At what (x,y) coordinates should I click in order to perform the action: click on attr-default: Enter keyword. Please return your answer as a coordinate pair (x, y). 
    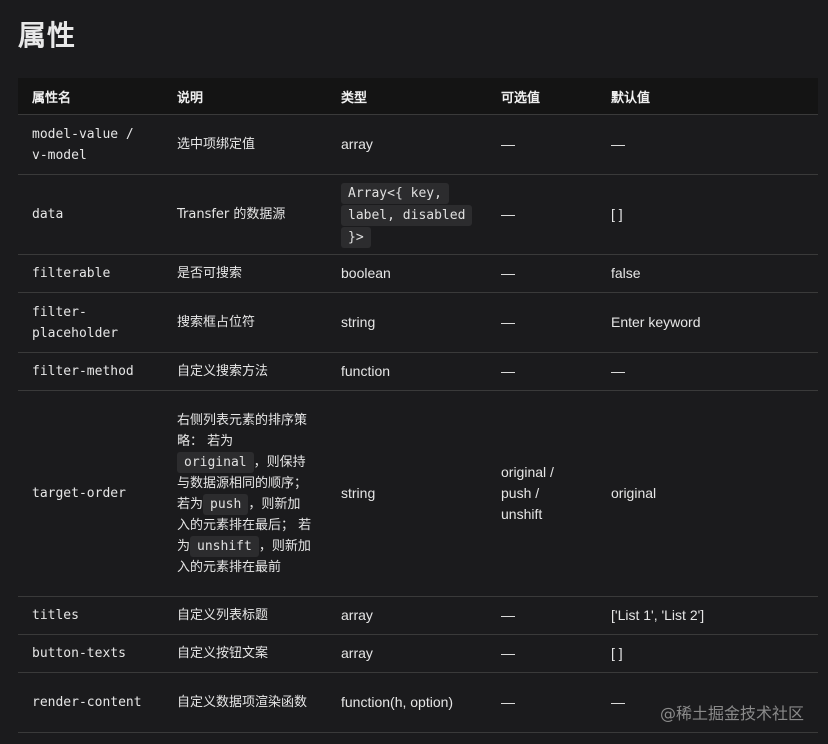
    Looking at the image, I should click on (707, 322).